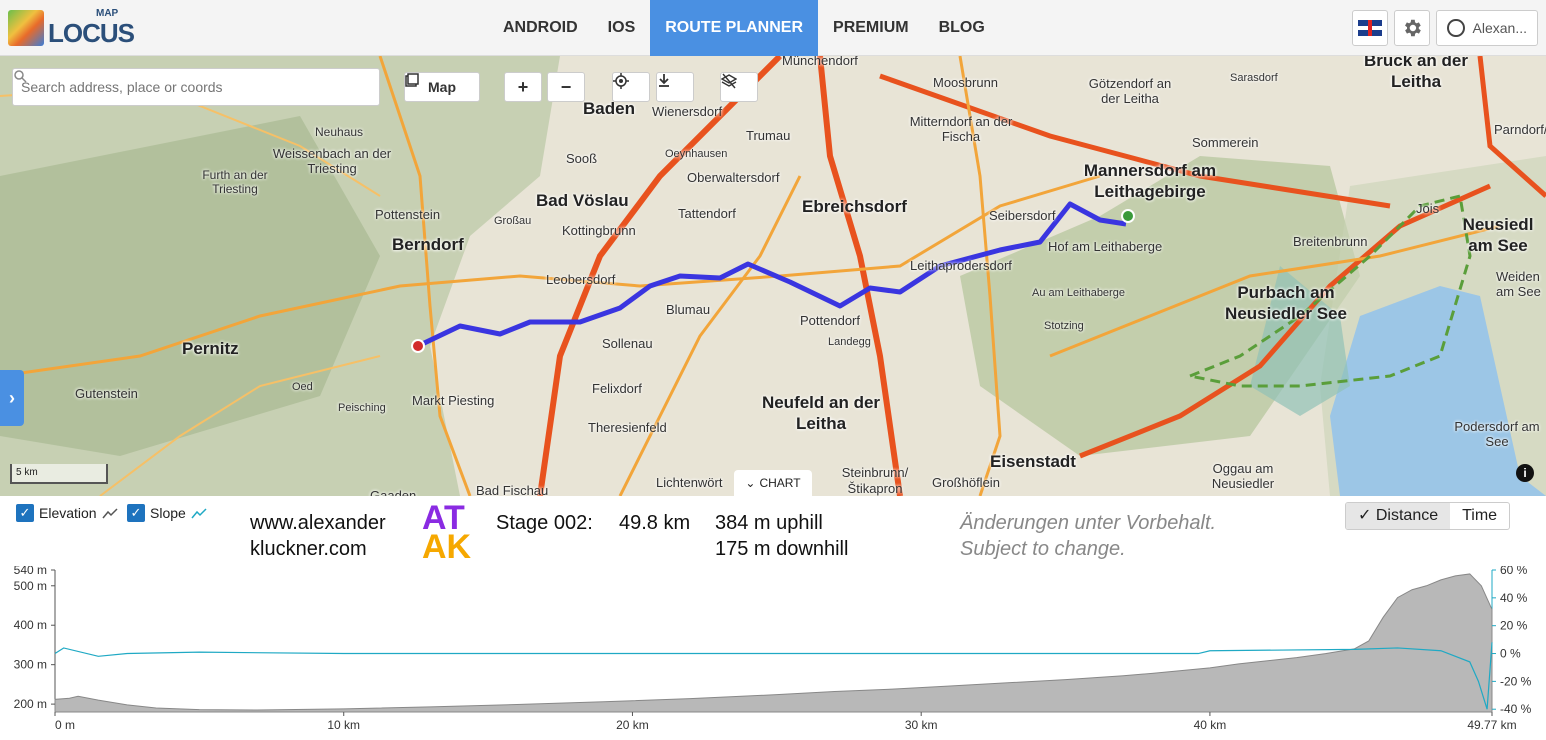 Image resolution: width=1546 pixels, height=740 pixels. What do you see at coordinates (871, 28) in the screenshot?
I see `nav-premium: PREMIUM` at bounding box center [871, 28].